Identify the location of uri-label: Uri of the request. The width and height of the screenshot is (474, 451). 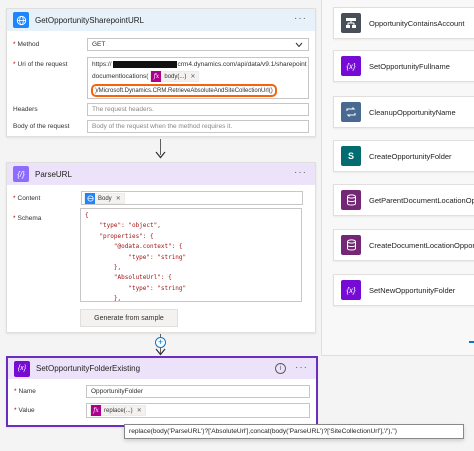
(42, 64).